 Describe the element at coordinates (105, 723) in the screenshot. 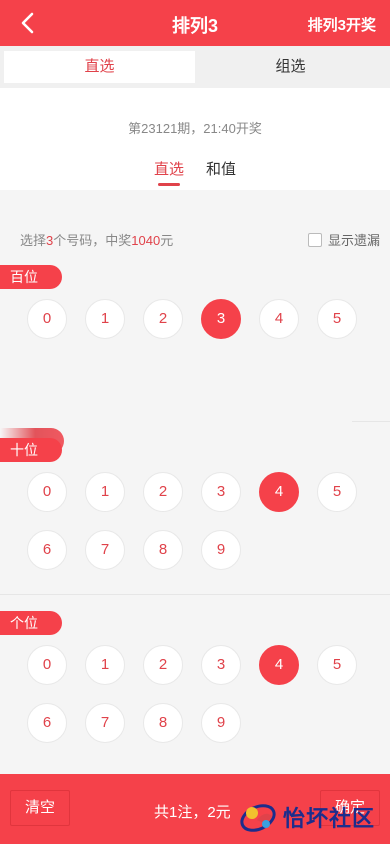

I see `ball-units-7: 7` at that location.